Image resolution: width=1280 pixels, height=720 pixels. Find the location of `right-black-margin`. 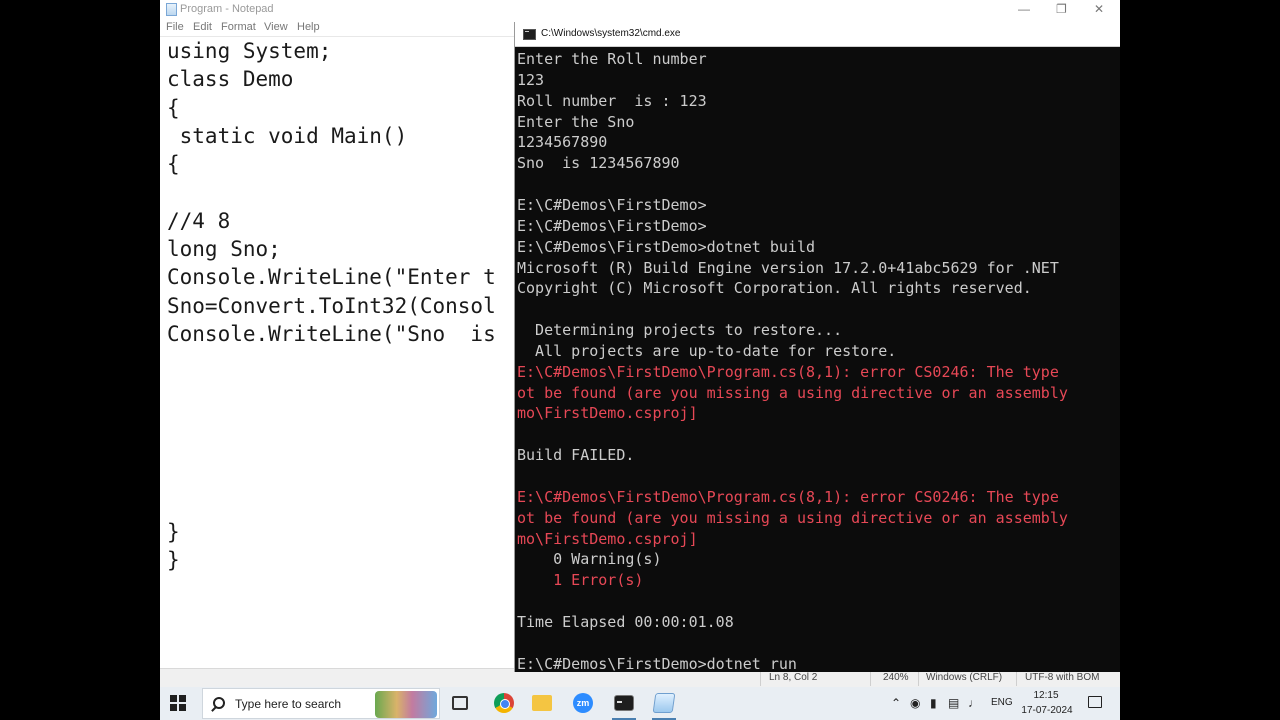

right-black-margin is located at coordinates (1200, 360).